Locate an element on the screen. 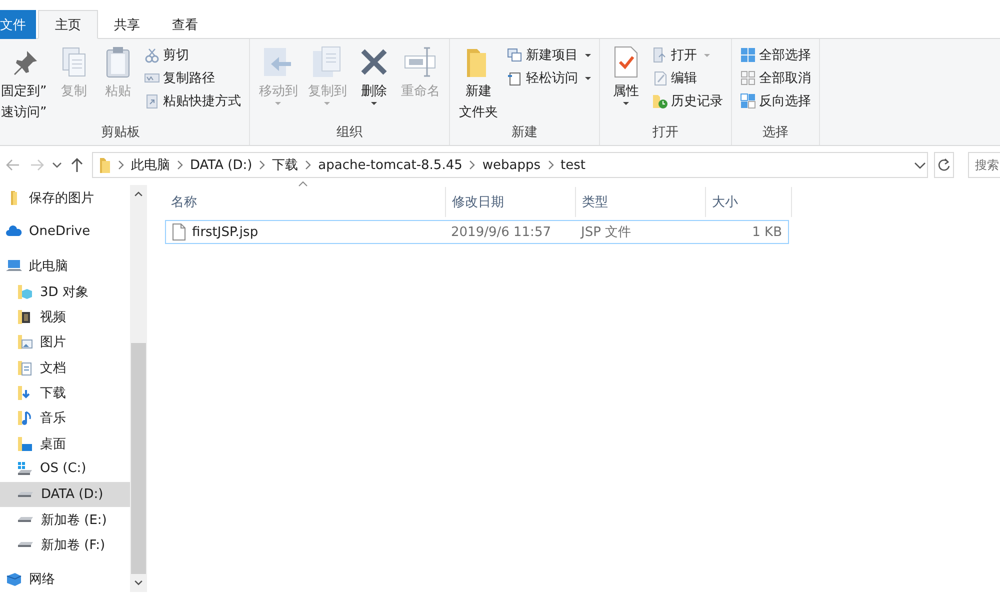 This screenshot has width=1000, height=600. column-header: 类型 is located at coordinates (641, 202).